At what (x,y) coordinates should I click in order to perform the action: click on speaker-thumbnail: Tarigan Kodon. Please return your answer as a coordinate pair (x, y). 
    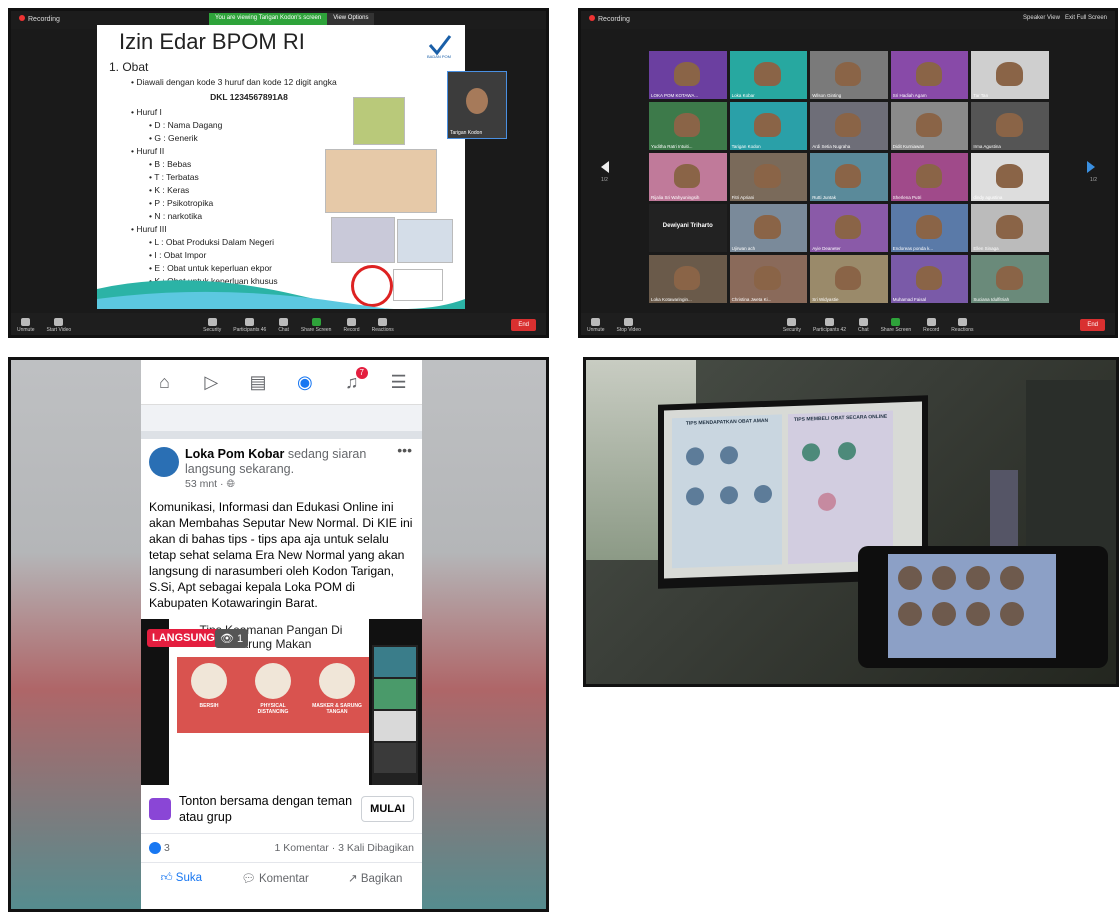
    Looking at the image, I should click on (477, 105).